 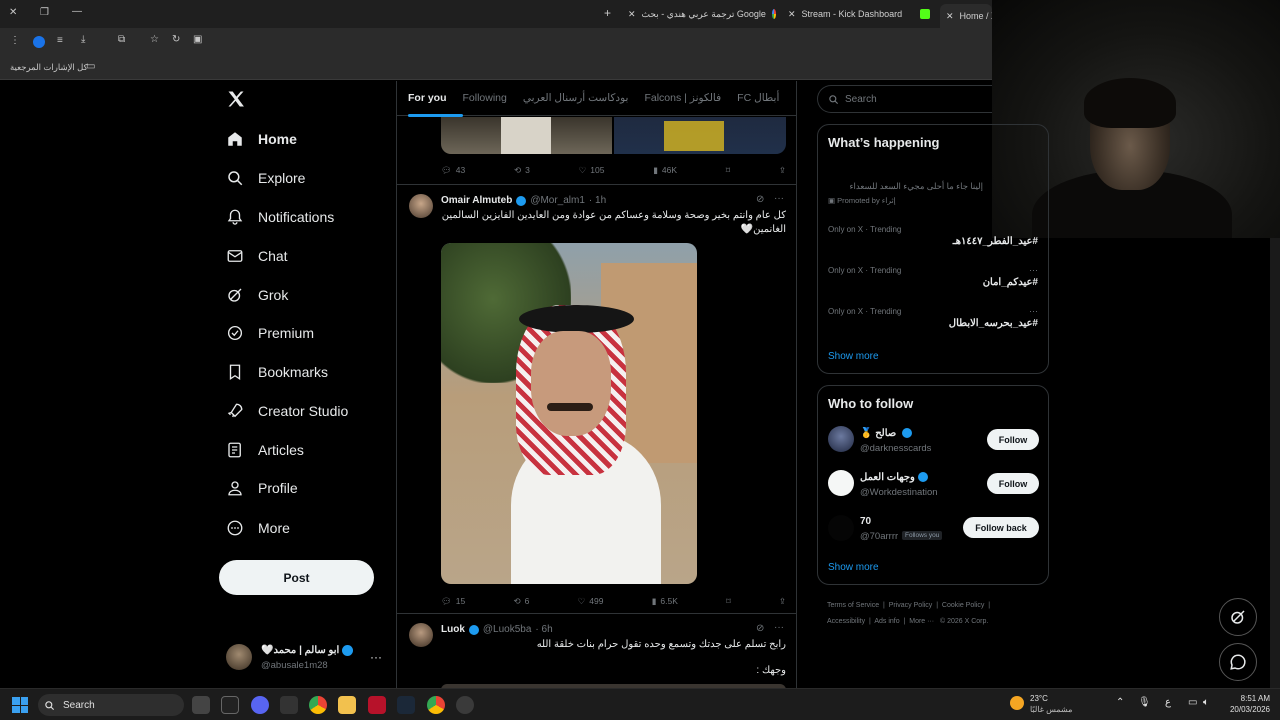 What do you see at coordinates (702, 14) in the screenshot?
I see `tab-google: ✕ ترجمة عربي هندي - بحث Google` at bounding box center [702, 14].